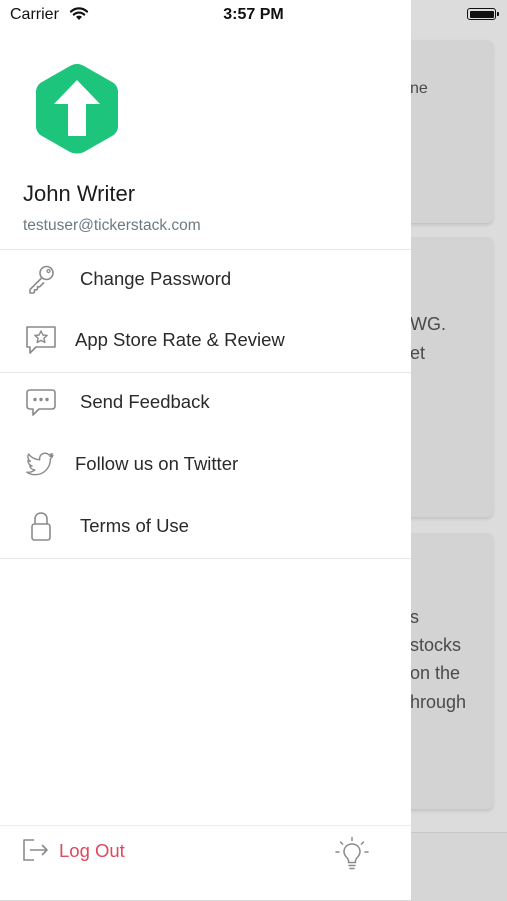  What do you see at coordinates (35, 850) in the screenshot?
I see `logout-icon` at bounding box center [35, 850].